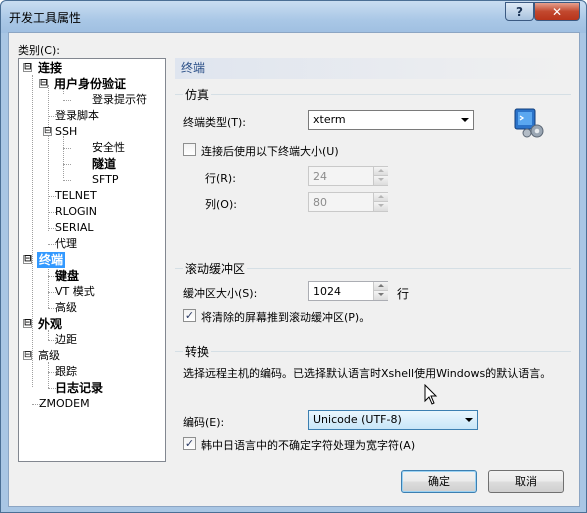 The image size is (587, 513). What do you see at coordinates (64, 403) in the screenshot?
I see `tree-item-label: ZMODEM` at bounding box center [64, 403].